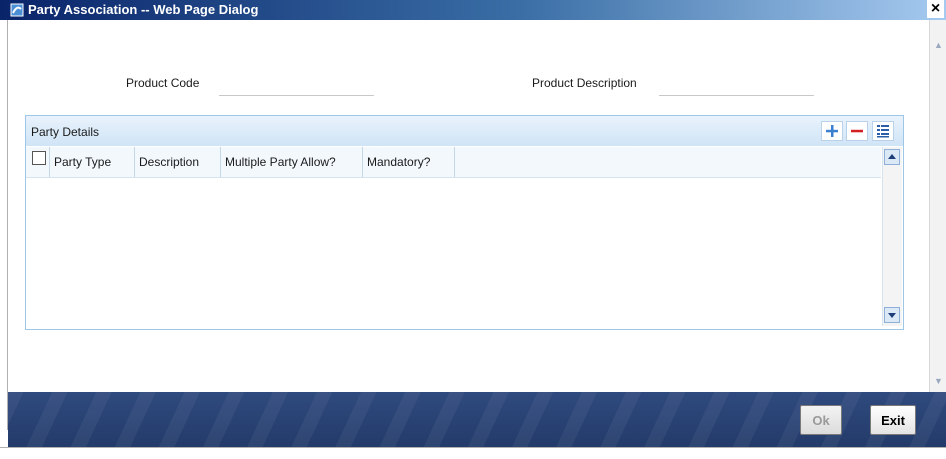 The height and width of the screenshot is (459, 946). What do you see at coordinates (473, 453) in the screenshot?
I see `window-status-strip` at bounding box center [473, 453].